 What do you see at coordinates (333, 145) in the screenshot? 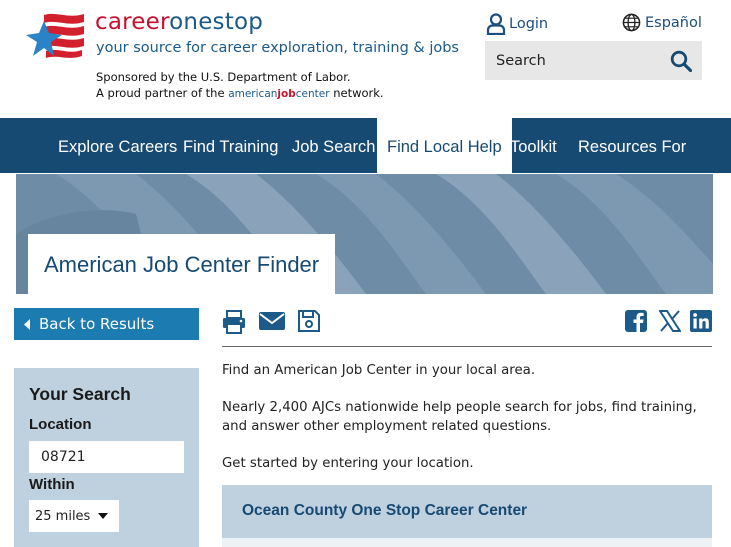
I see `nav-job-search: Job Search` at bounding box center [333, 145].